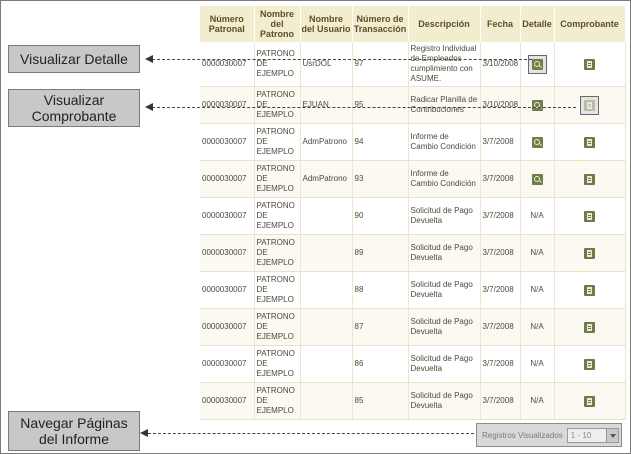  I want to click on records-range-select: 1 - 10, so click(592, 435).